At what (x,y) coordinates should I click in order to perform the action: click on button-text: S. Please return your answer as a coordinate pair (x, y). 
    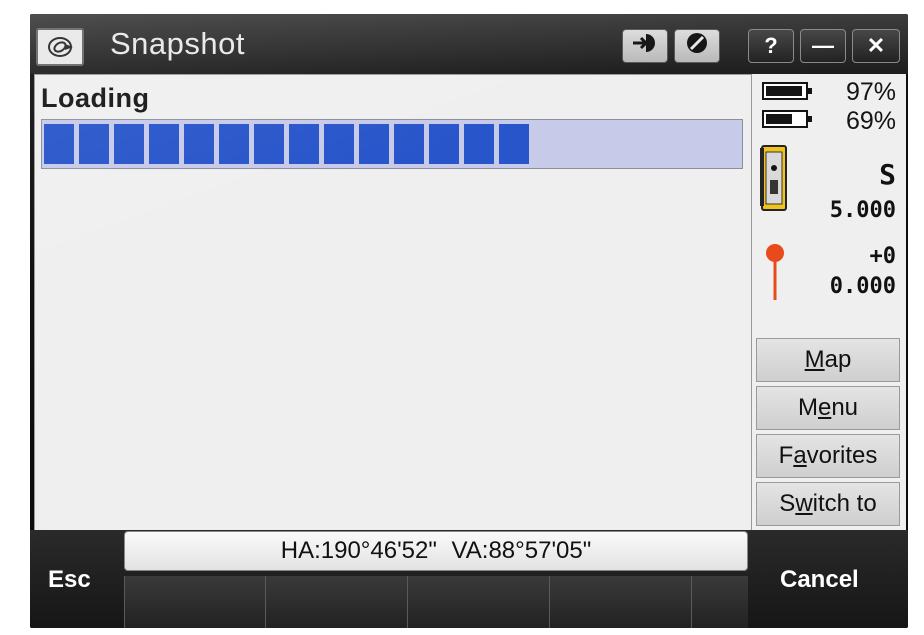
    Looking at the image, I should click on (787, 503).